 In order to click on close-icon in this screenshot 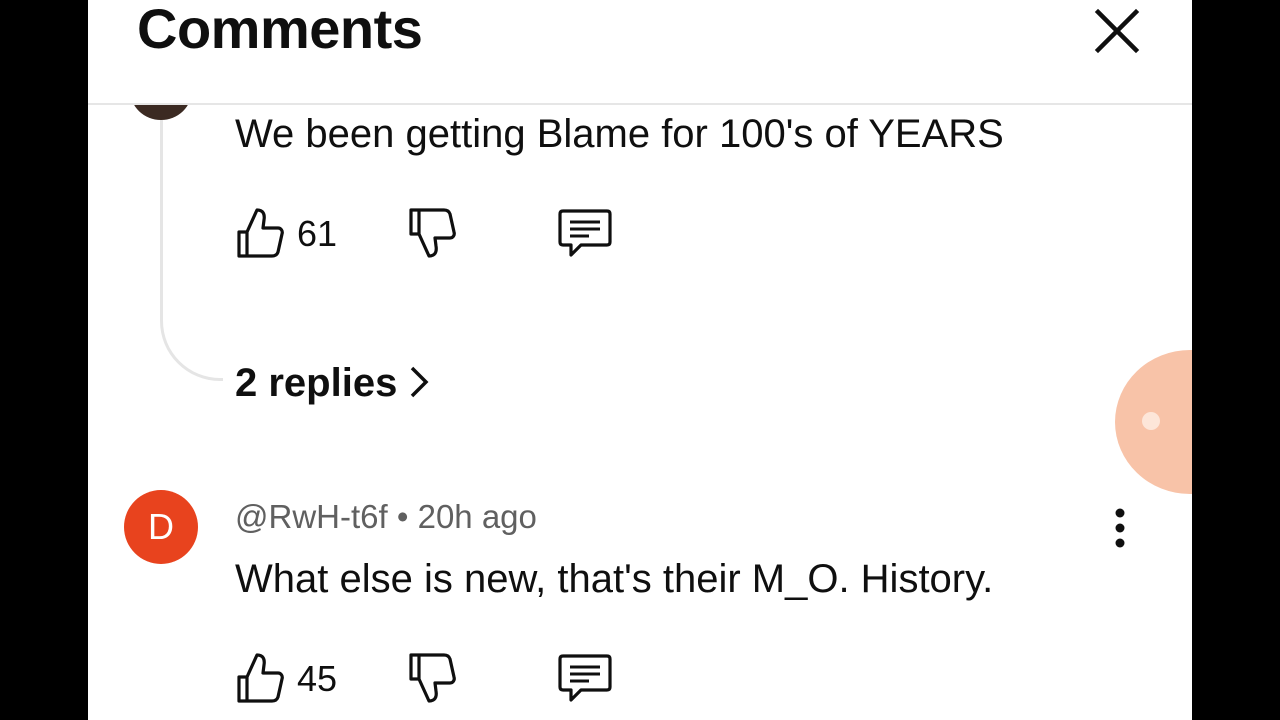, I will do `click(1117, 31)`.